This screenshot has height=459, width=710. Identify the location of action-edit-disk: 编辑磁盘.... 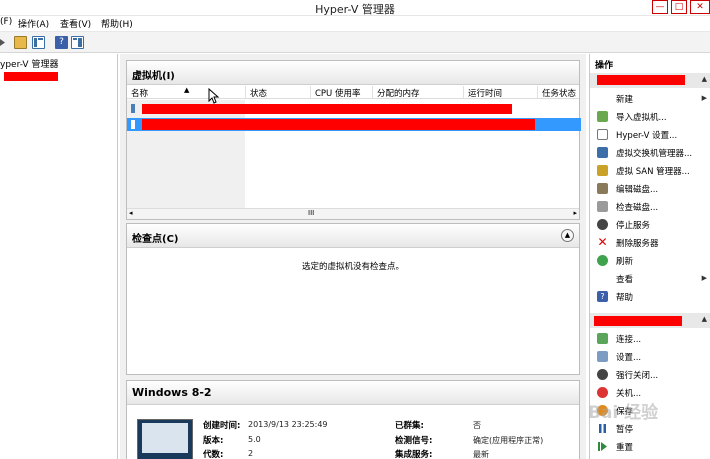
(650, 189).